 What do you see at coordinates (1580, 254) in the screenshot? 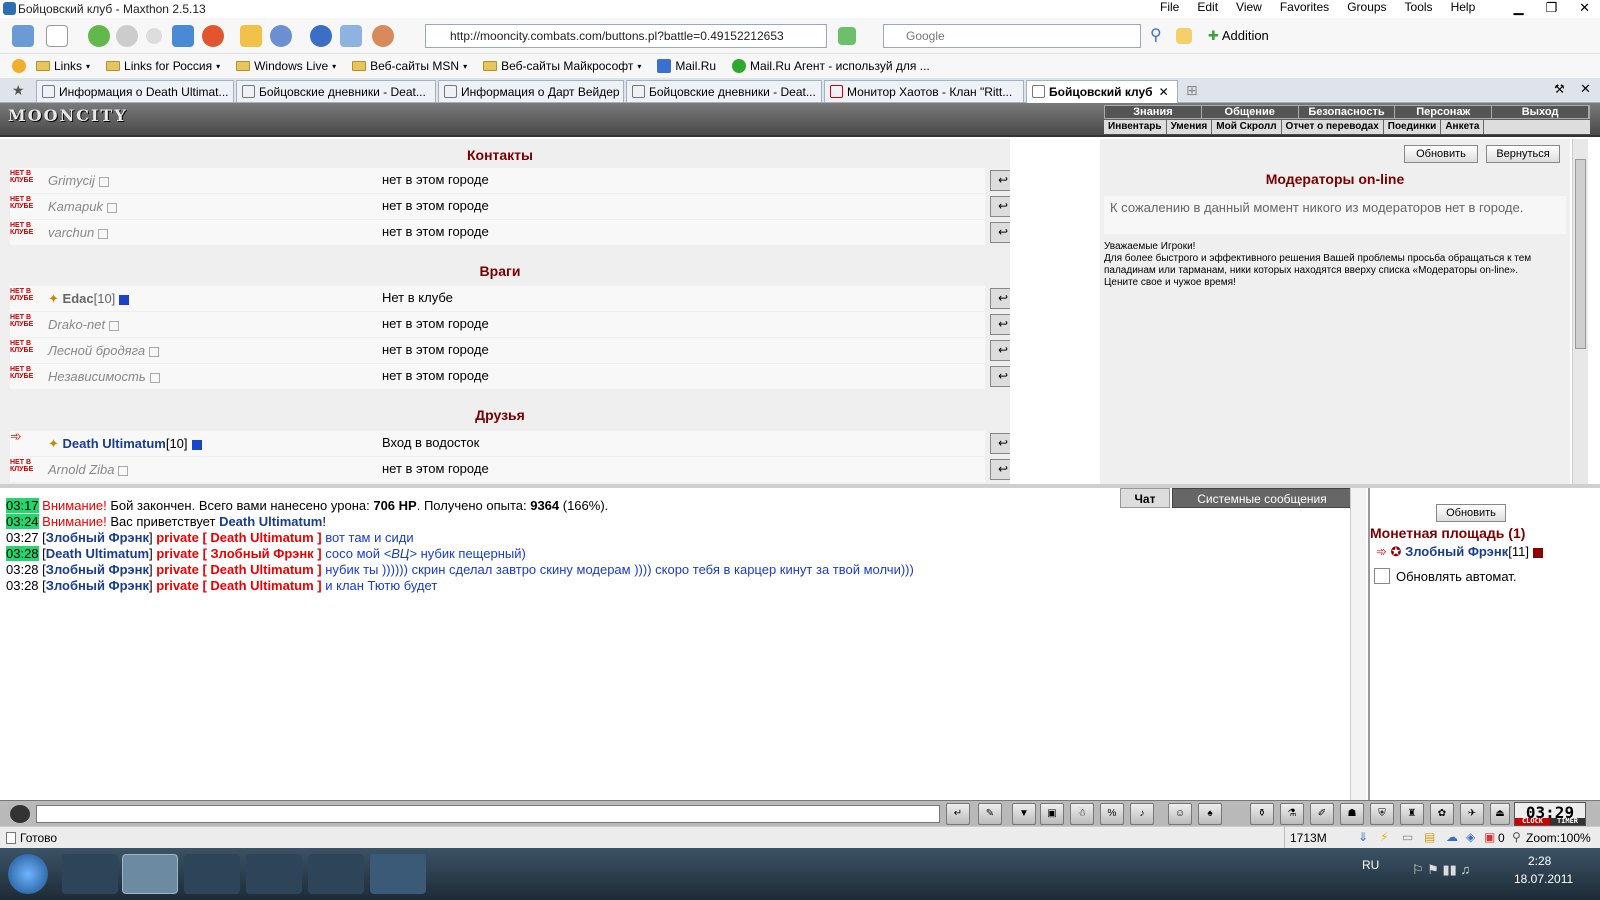
I see `scrollbar-thumb` at bounding box center [1580, 254].